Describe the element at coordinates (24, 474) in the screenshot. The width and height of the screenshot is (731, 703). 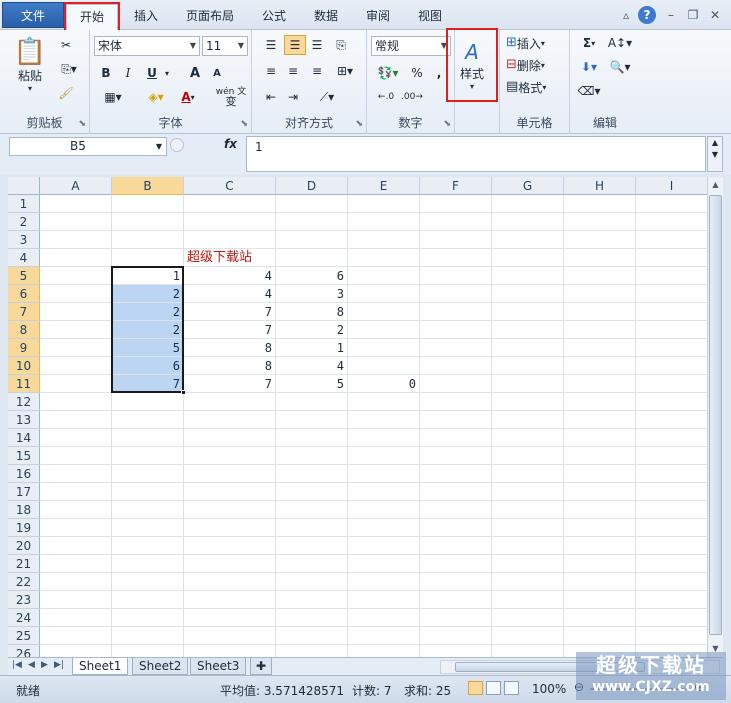
I see `row-header-16: 16` at that location.